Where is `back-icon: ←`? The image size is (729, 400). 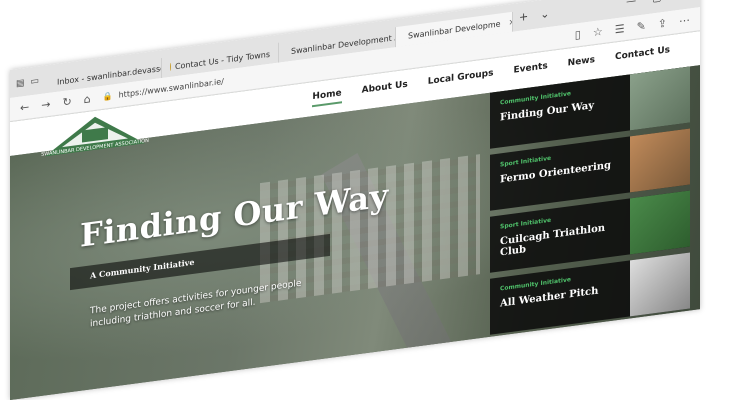
back-icon: ← is located at coordinates (24, 107).